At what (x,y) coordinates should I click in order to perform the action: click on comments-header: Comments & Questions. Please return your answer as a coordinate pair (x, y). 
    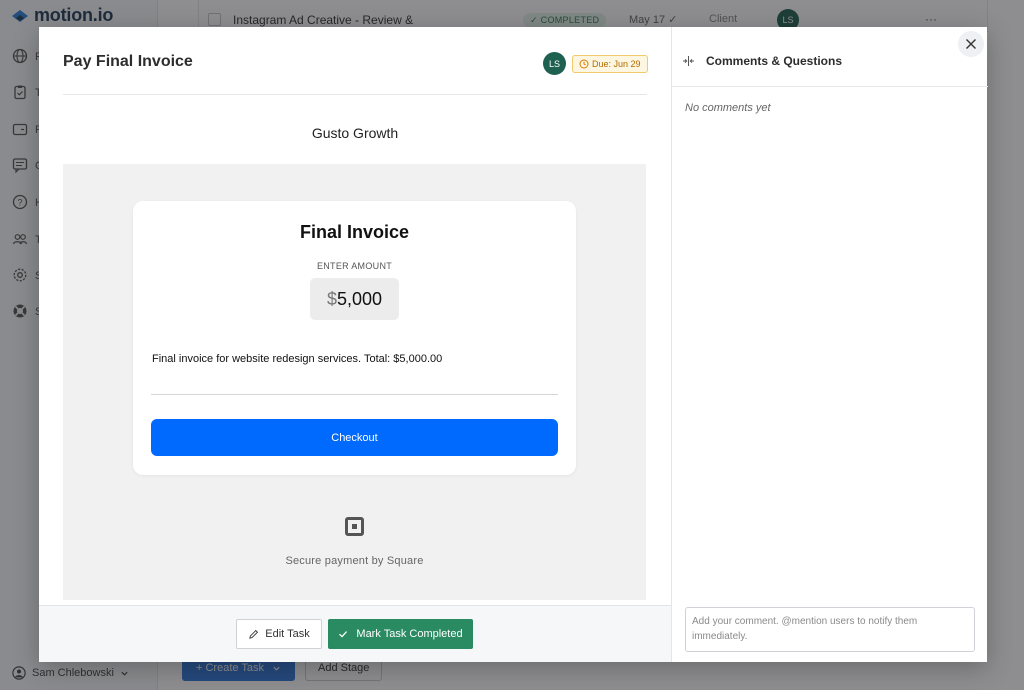
    Looking at the image, I should click on (830, 57).